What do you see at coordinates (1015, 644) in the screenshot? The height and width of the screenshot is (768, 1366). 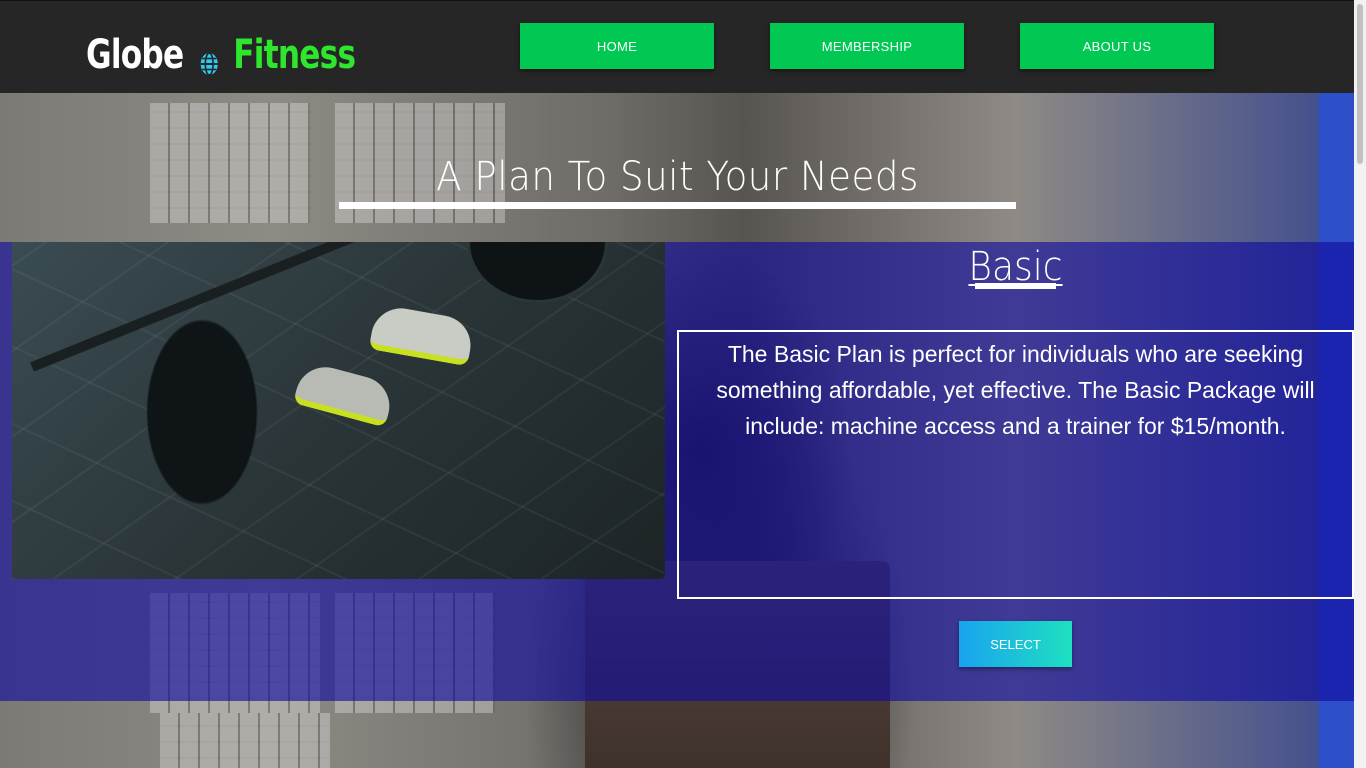 I see `select-plan-button: SELECT` at bounding box center [1015, 644].